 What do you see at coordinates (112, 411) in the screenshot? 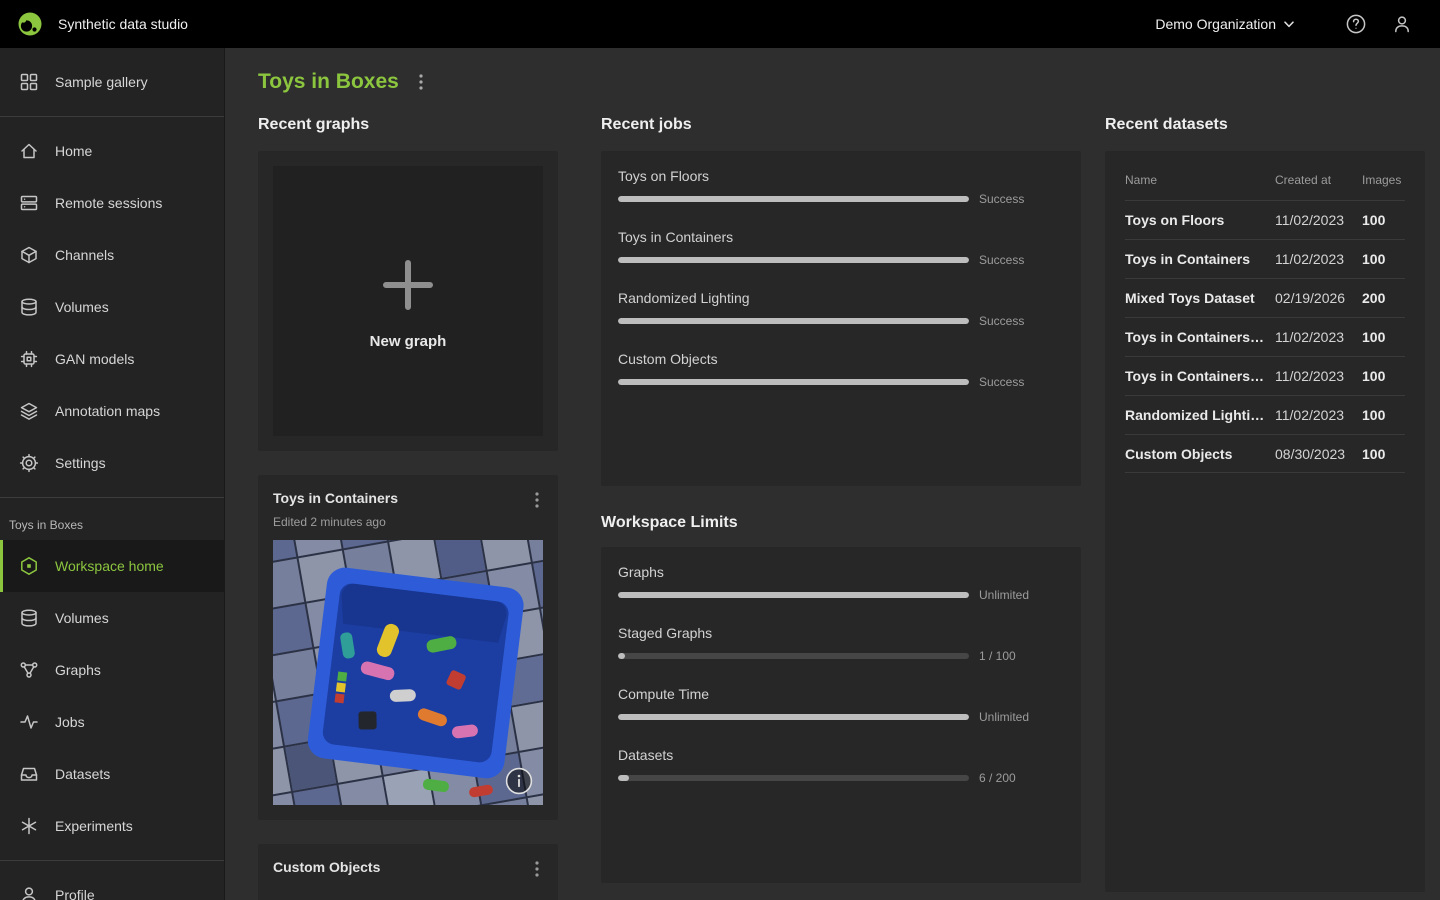
I see `sidebar-item-annotation-maps: Annotation maps` at bounding box center [112, 411].